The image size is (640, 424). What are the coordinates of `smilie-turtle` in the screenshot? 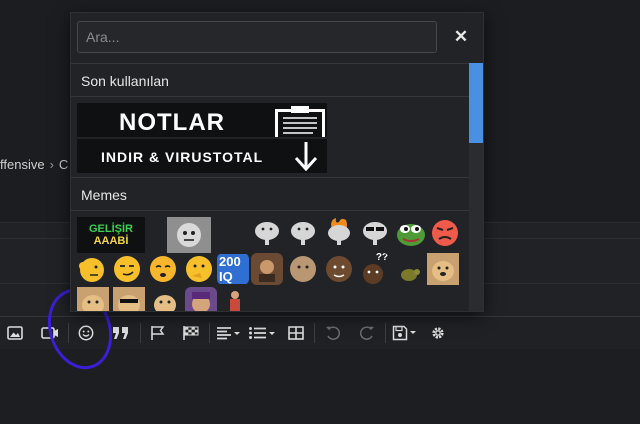 It's located at (409, 273).